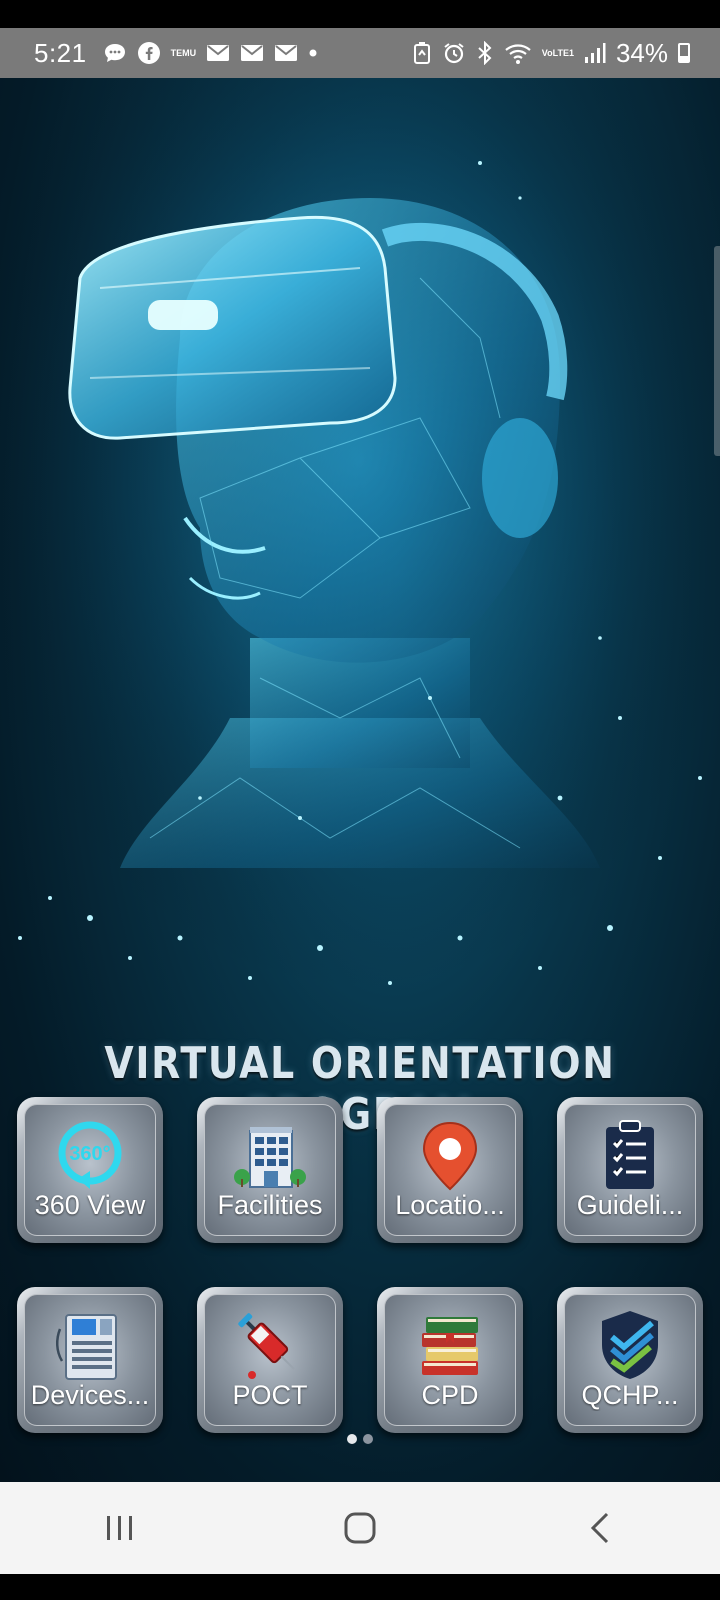  What do you see at coordinates (422, 53) in the screenshot?
I see `recycle-icon` at bounding box center [422, 53].